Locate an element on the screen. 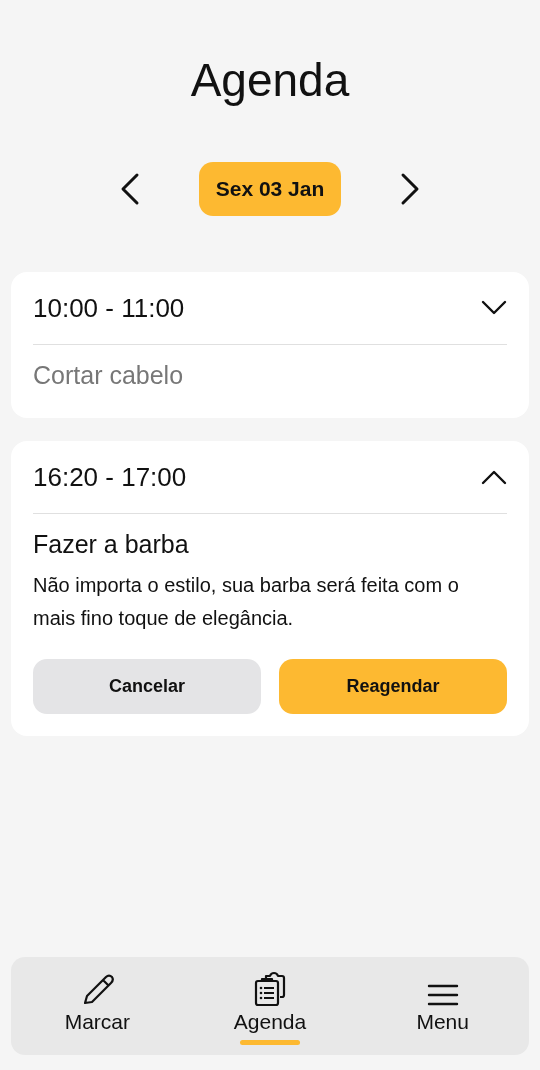  previous-day-button is located at coordinates (130, 189).